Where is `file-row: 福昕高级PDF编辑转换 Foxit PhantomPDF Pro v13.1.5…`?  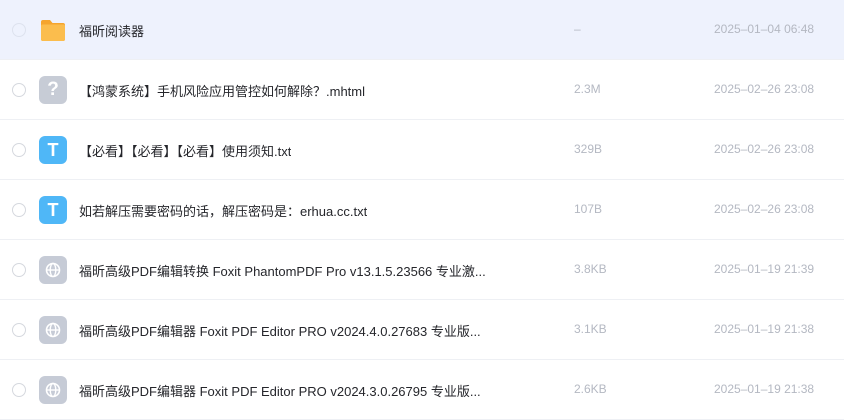 file-row: 福昕高级PDF编辑转换 Foxit PhantomPDF Pro v13.1.5… is located at coordinates (422, 270).